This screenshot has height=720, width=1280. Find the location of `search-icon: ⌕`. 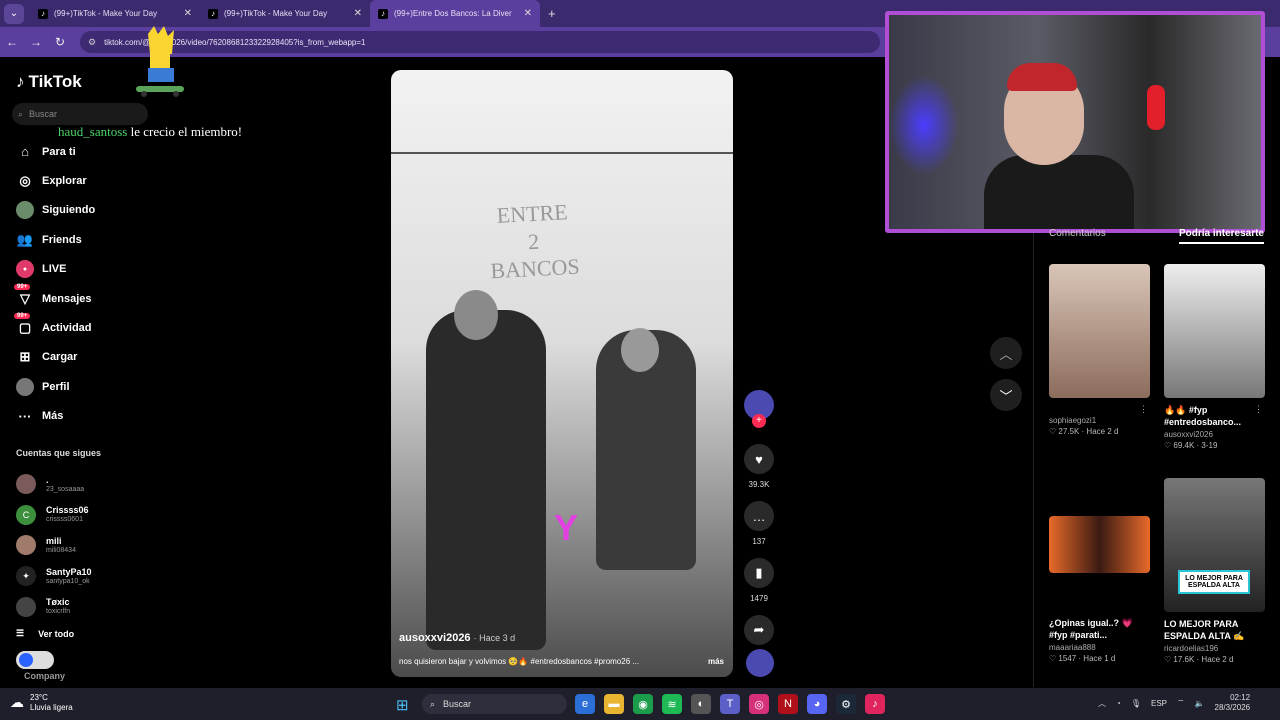

search-icon: ⌕ is located at coordinates (21, 113).